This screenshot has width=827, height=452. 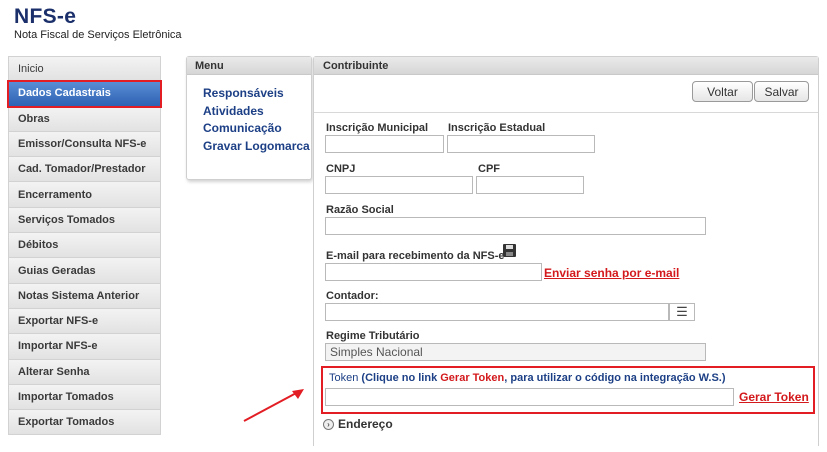 I want to click on endereco-toggle: › Endereço, so click(x=358, y=424).